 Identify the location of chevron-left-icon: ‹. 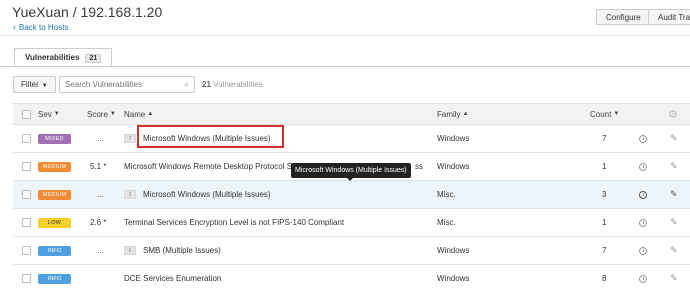
(14, 27).